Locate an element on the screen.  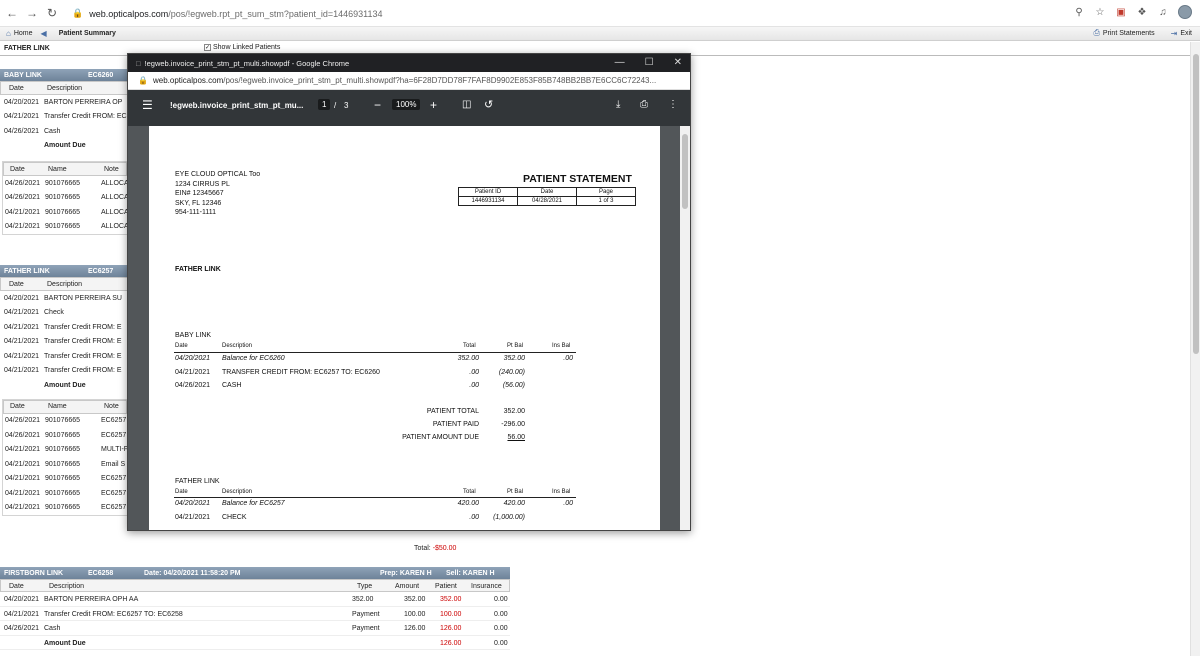
popup-url-domain: web.opticalpos.com is located at coordinates (188, 80).